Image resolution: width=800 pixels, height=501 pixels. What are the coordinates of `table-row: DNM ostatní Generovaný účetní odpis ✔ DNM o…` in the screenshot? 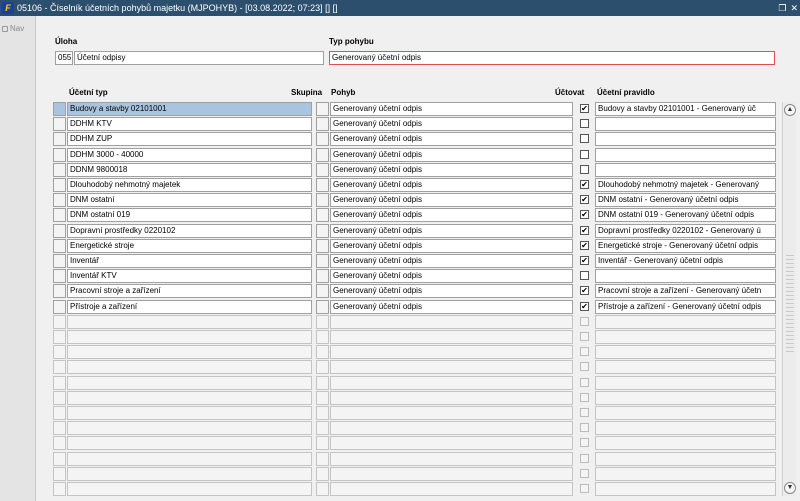 It's located at (424, 200).